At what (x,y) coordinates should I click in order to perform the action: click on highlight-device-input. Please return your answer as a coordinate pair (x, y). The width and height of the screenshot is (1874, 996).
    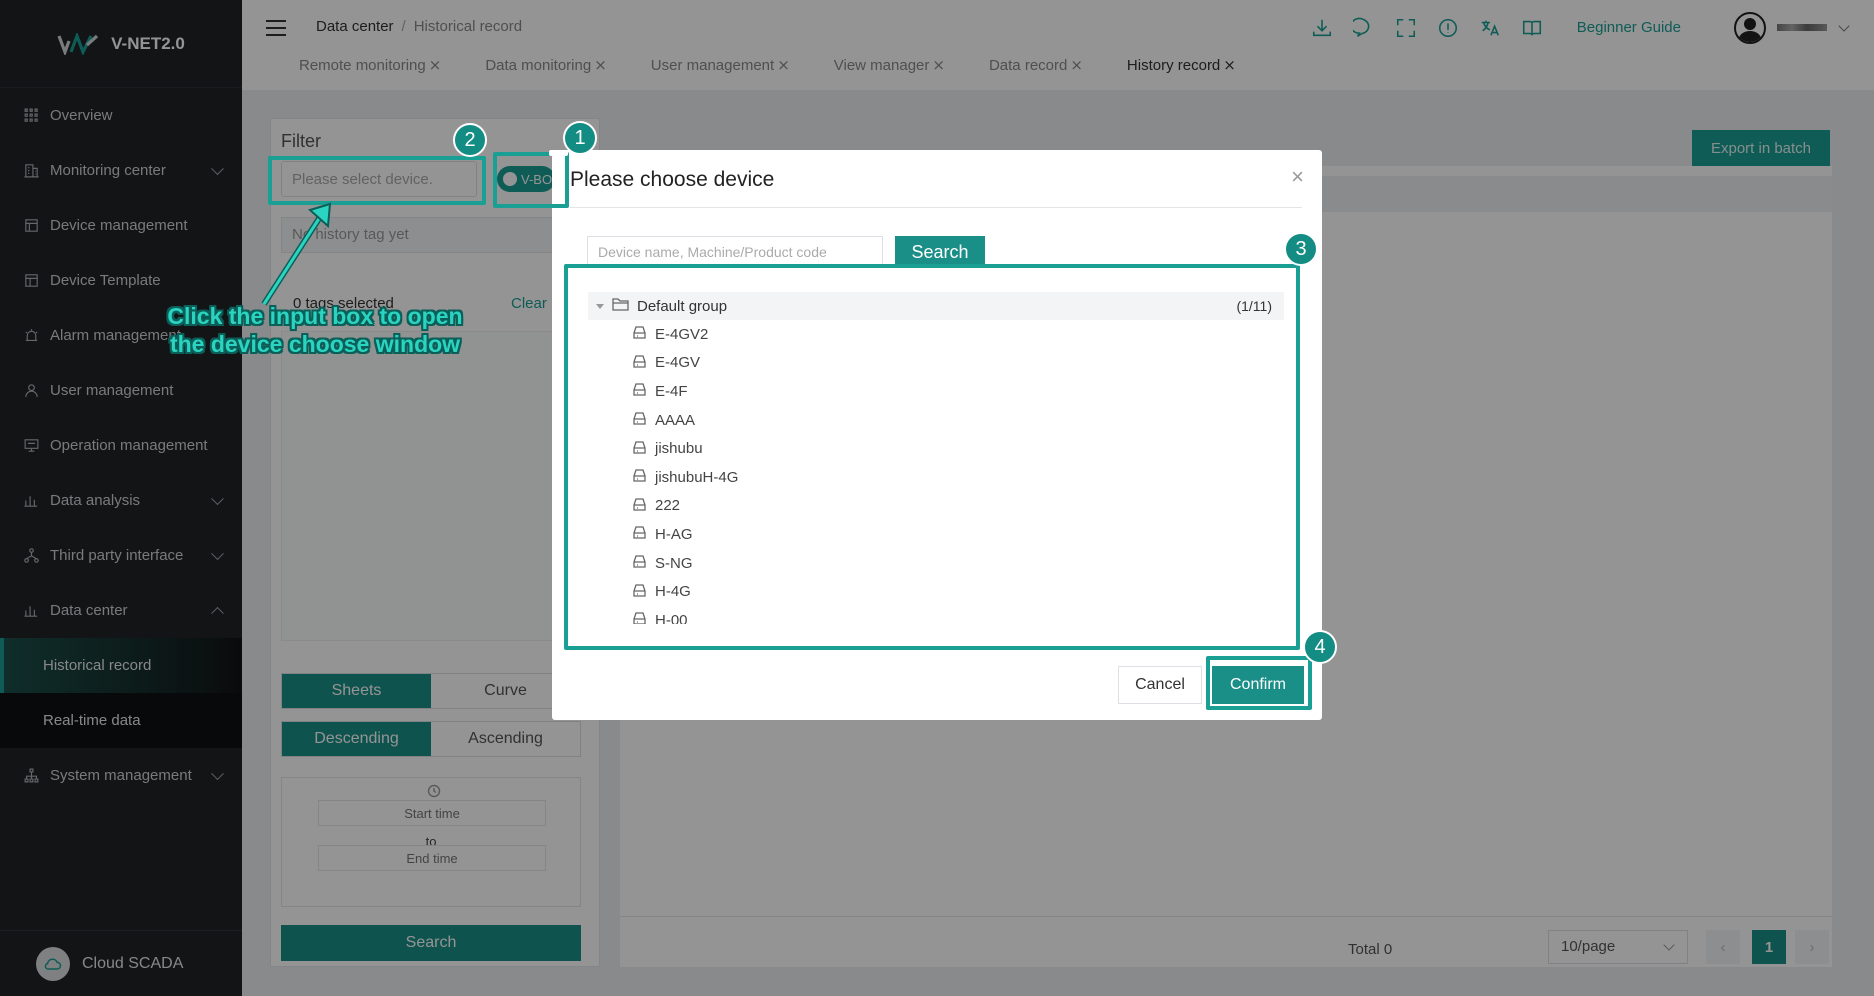
    Looking at the image, I should click on (377, 180).